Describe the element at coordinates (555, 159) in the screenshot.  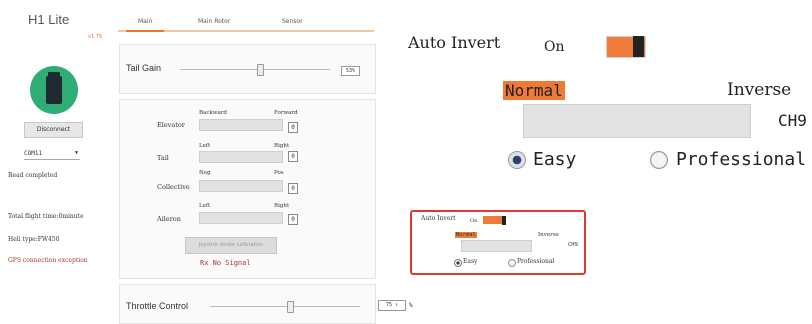
I see `easy-label: Easy` at that location.